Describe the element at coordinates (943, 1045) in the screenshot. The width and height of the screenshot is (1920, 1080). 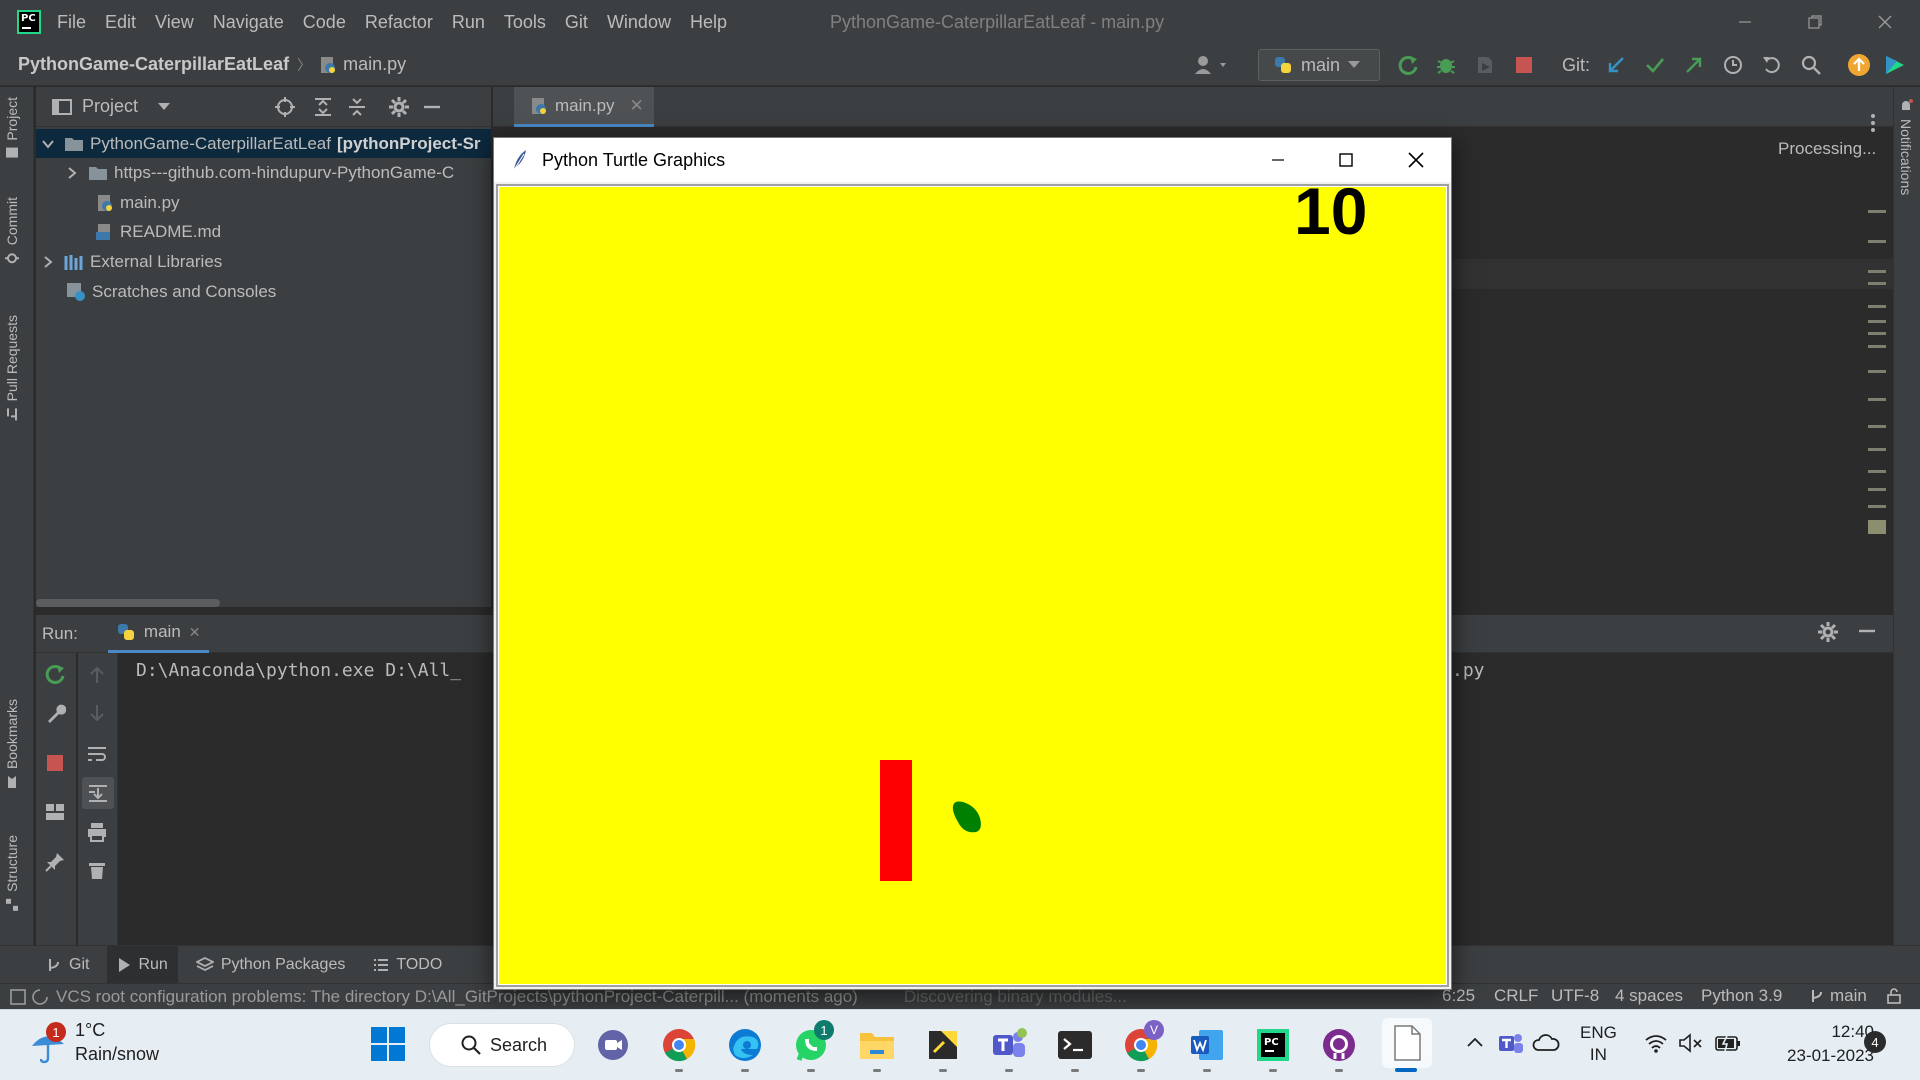
I see `taskbar-app-sticky-notes` at that location.